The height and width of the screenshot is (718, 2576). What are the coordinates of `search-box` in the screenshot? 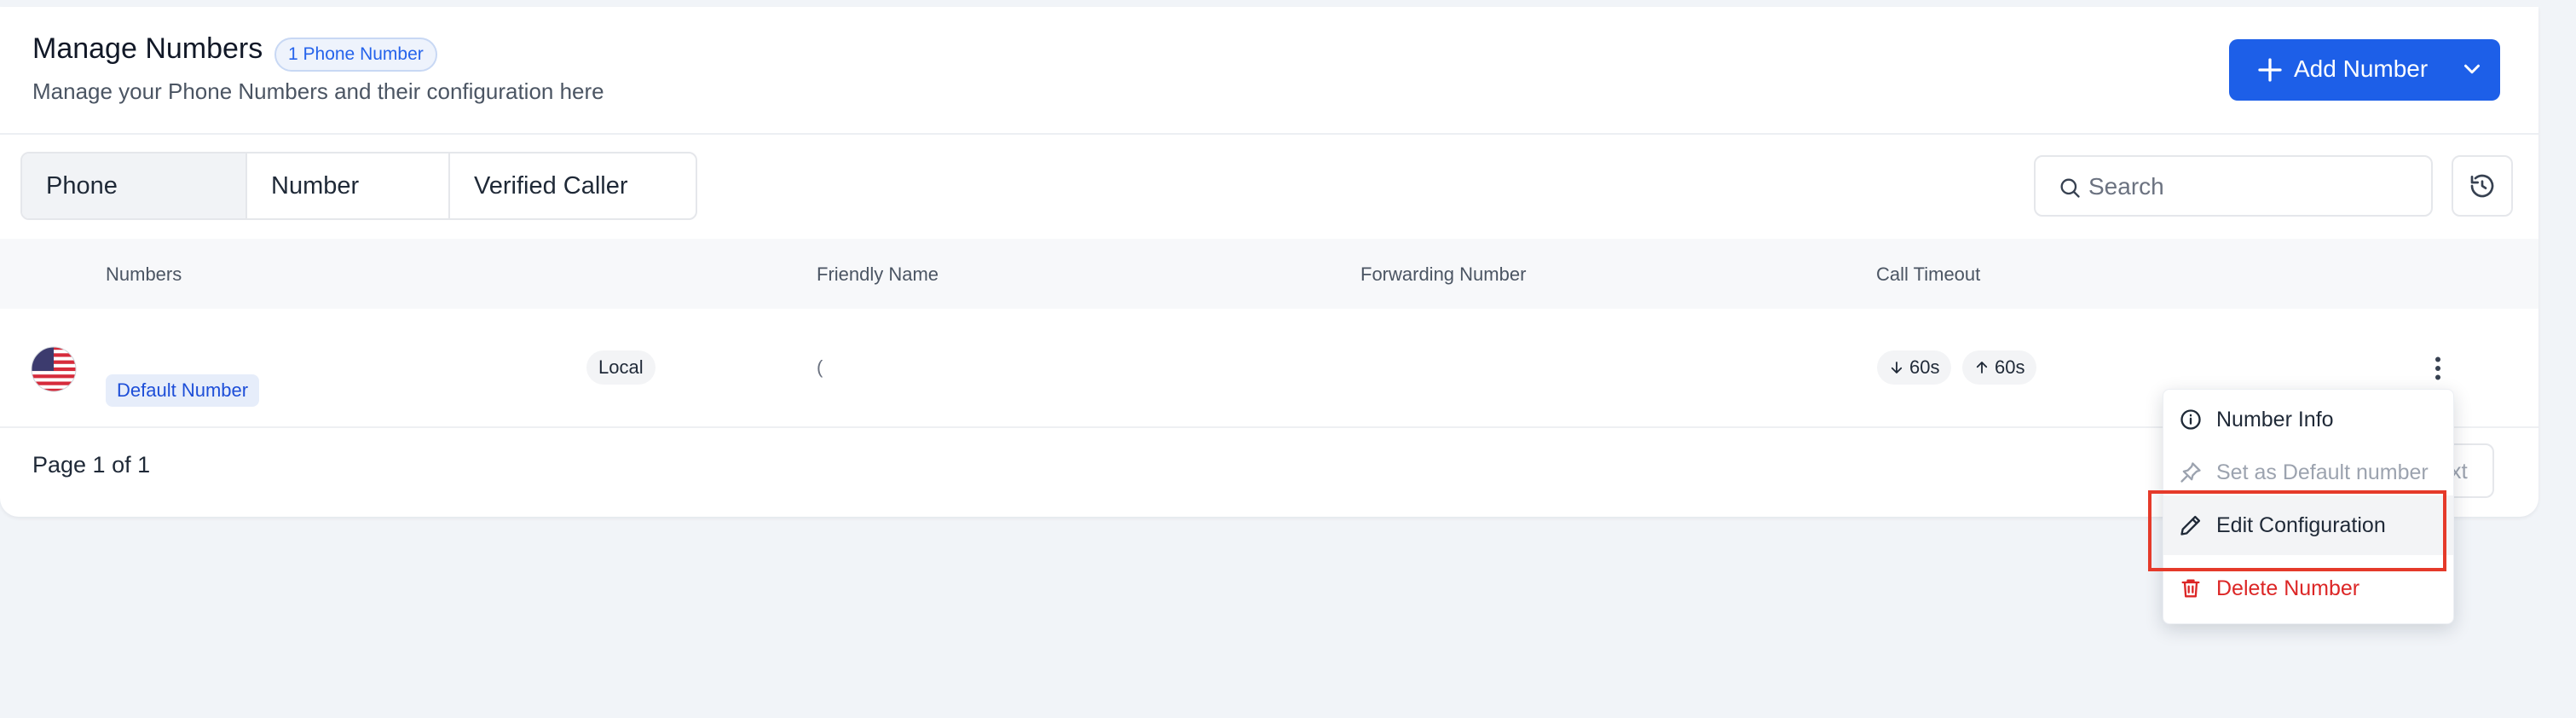 It's located at (2233, 186).